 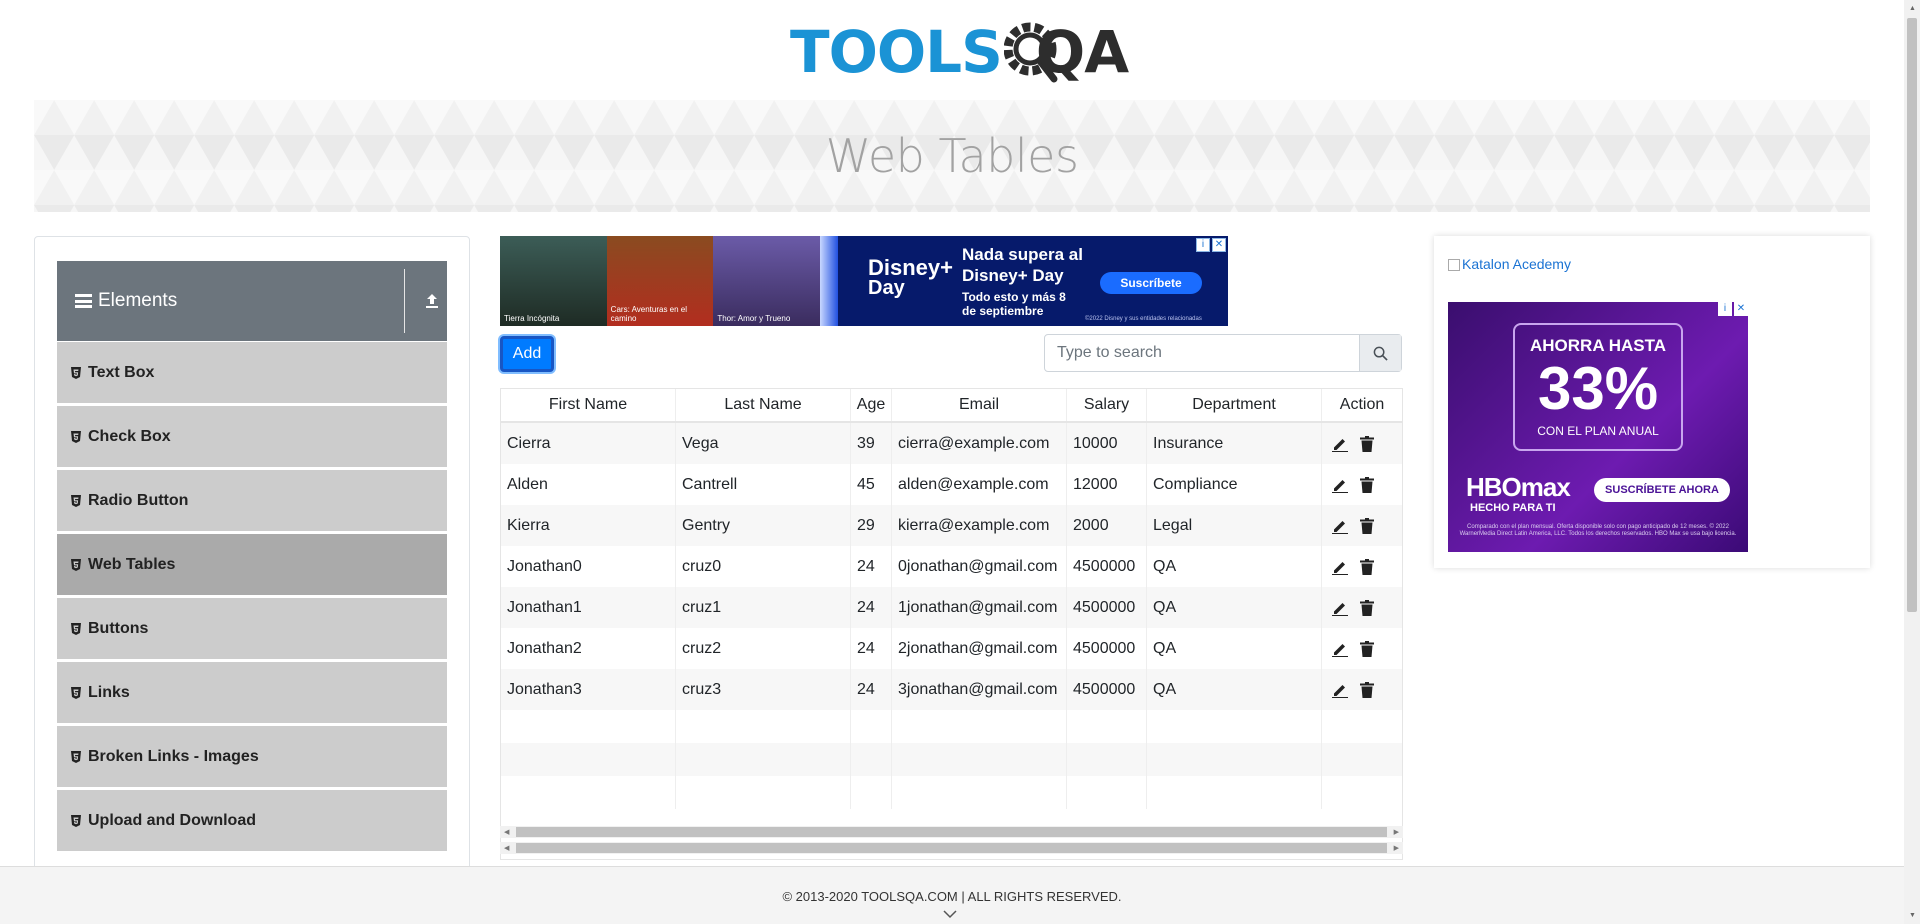 I want to click on sidebar-item-buttons: Buttons, so click(x=252, y=628).